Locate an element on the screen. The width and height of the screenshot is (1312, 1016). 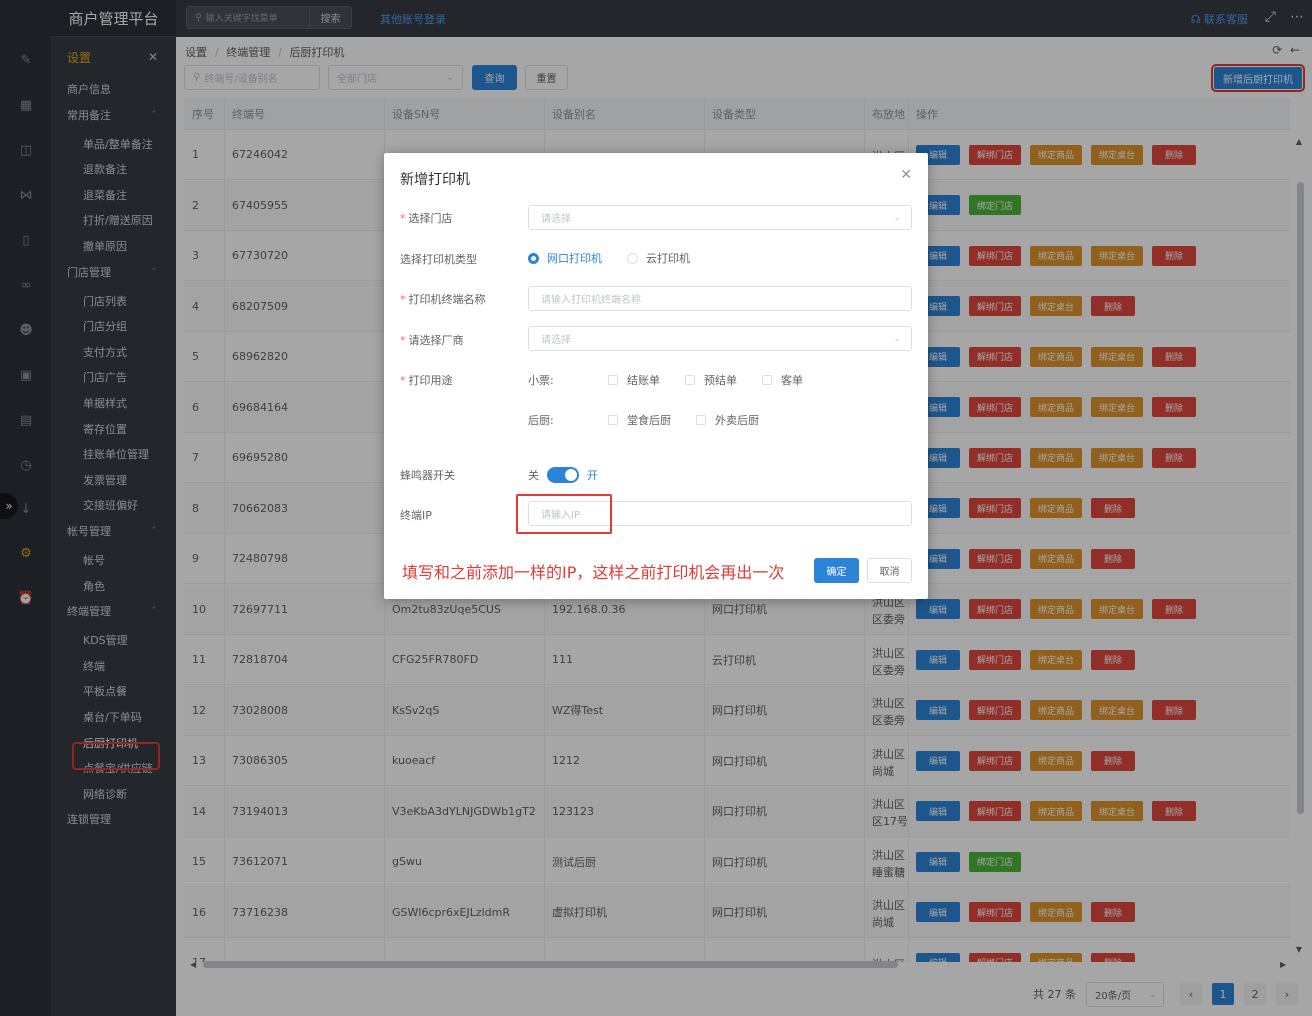
checkbox-checkout-receipt: 结账单 is located at coordinates (634, 380).